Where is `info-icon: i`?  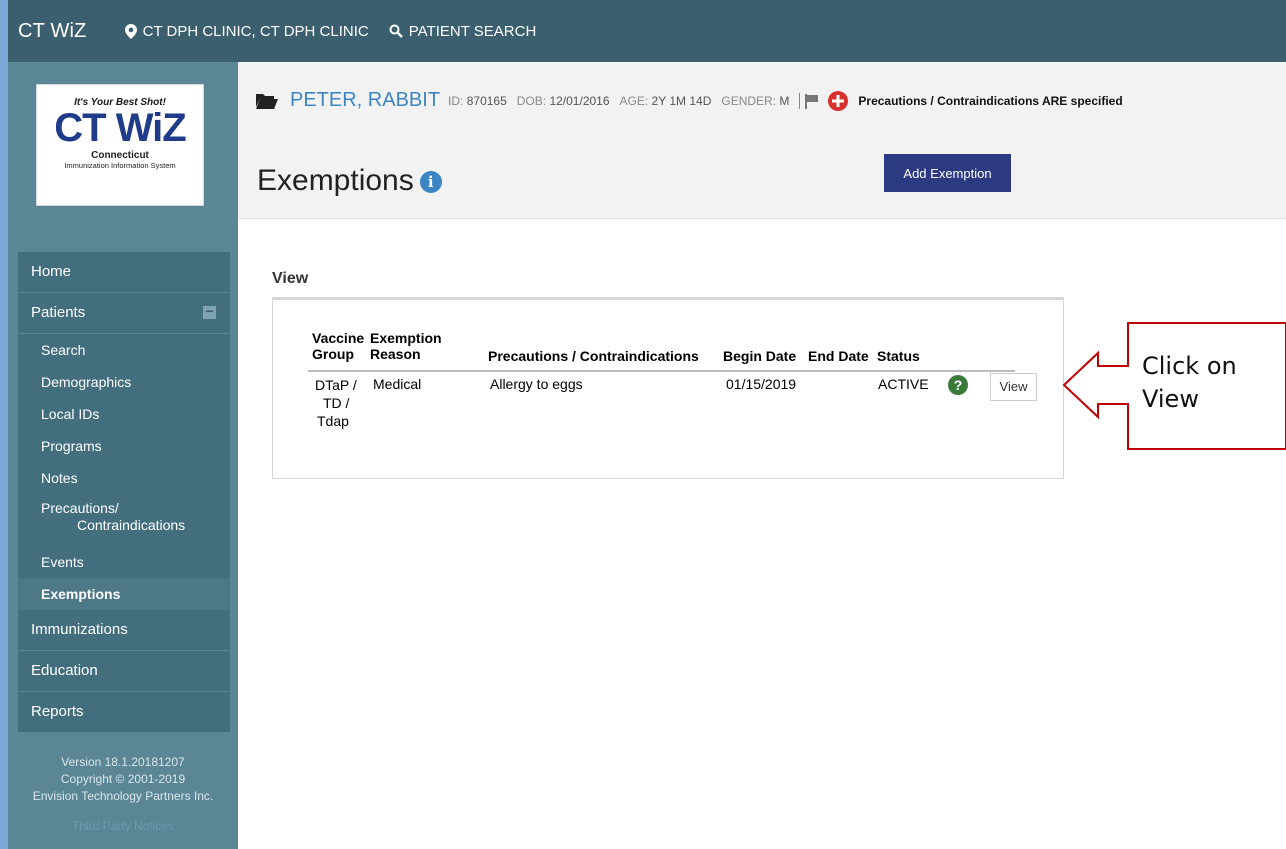 info-icon: i is located at coordinates (430, 182).